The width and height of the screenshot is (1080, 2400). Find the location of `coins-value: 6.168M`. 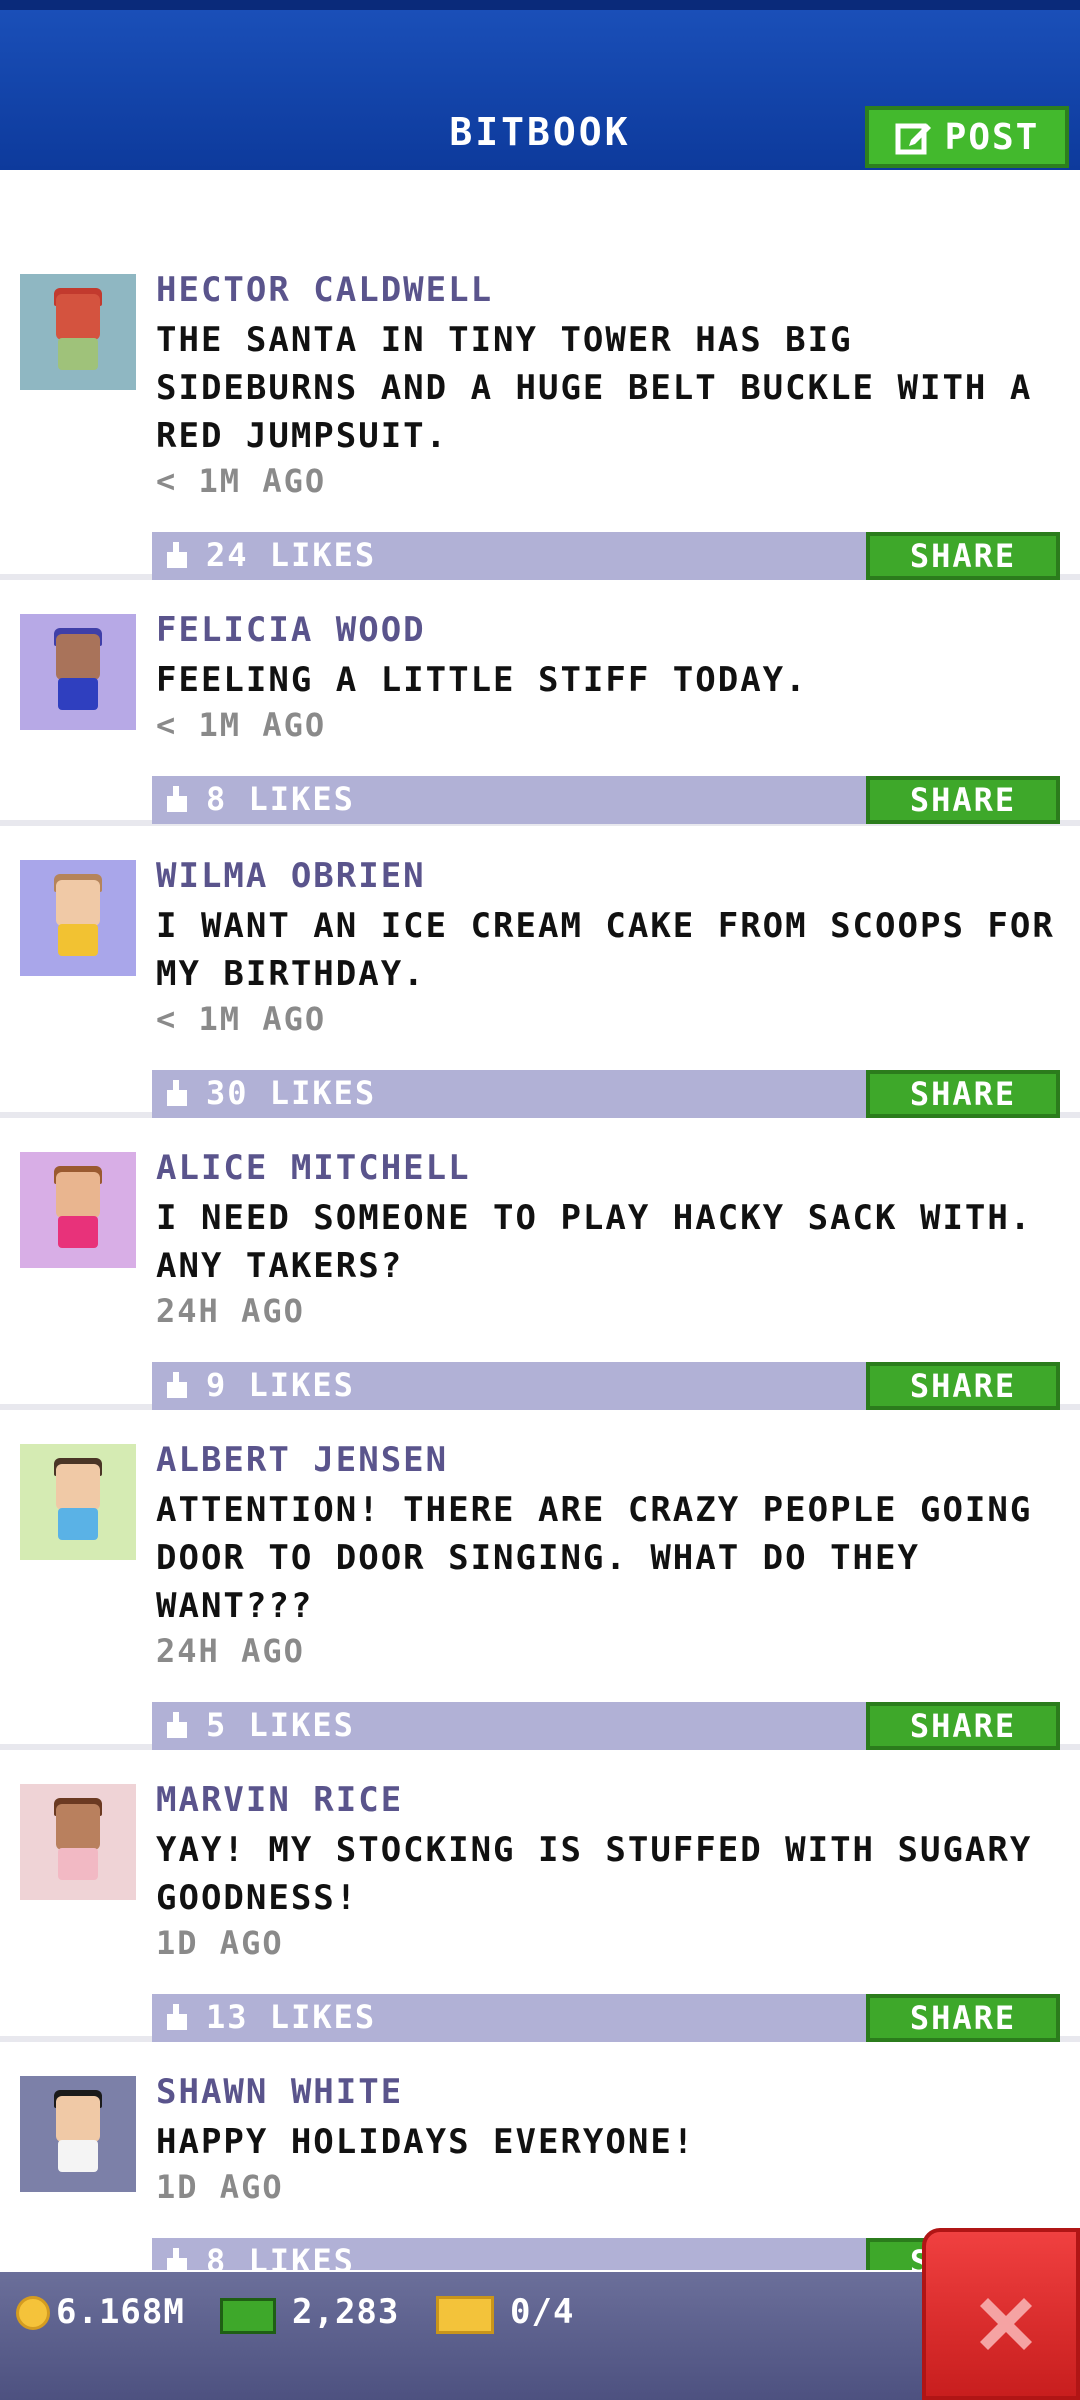

coins-value: 6.168M is located at coordinates (120, 2312).